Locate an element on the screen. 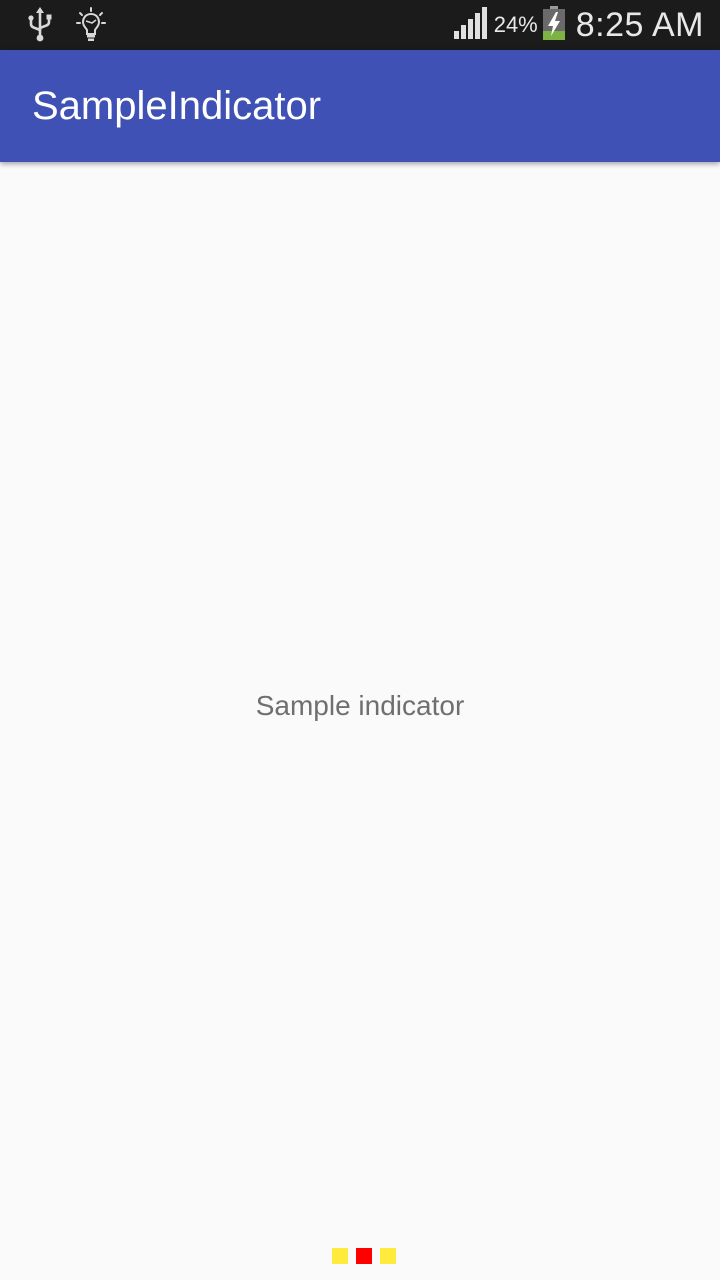  battery-percent: 24% is located at coordinates (515, 24).